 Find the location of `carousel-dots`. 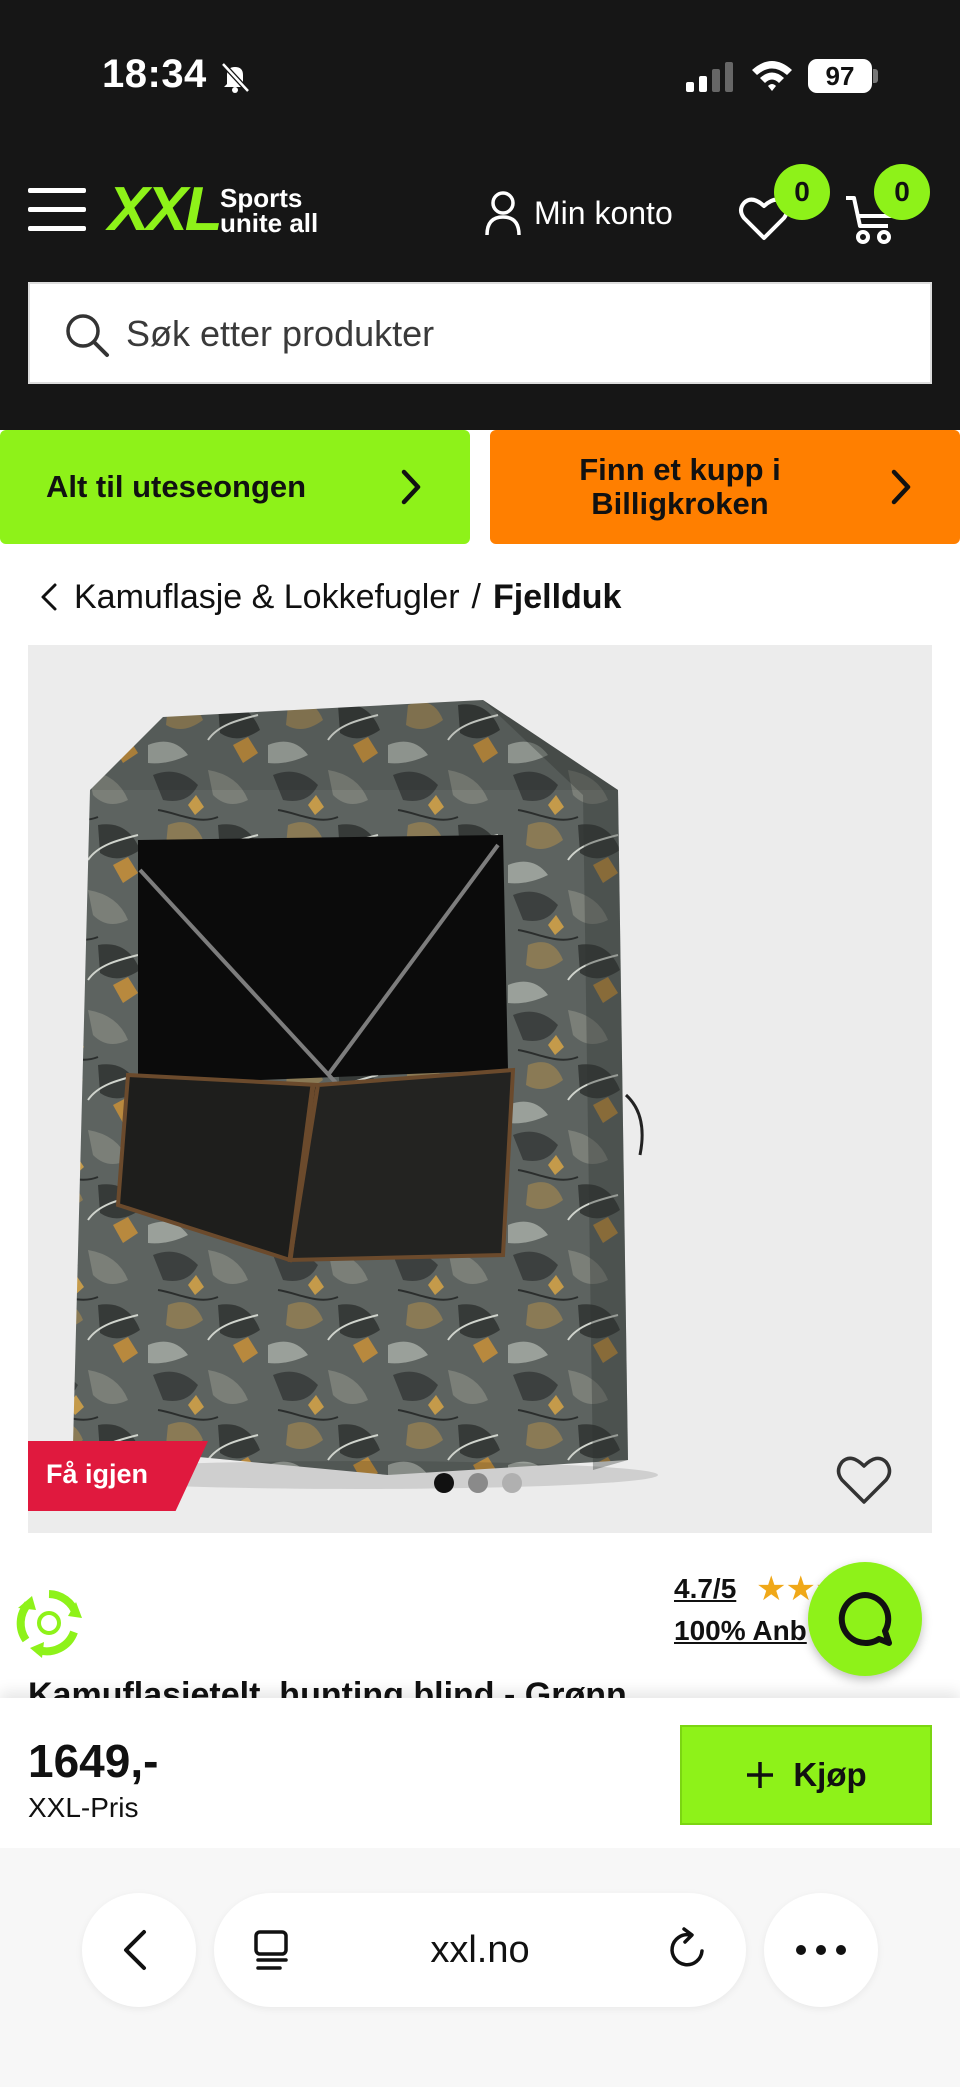

carousel-dots is located at coordinates (478, 1483).